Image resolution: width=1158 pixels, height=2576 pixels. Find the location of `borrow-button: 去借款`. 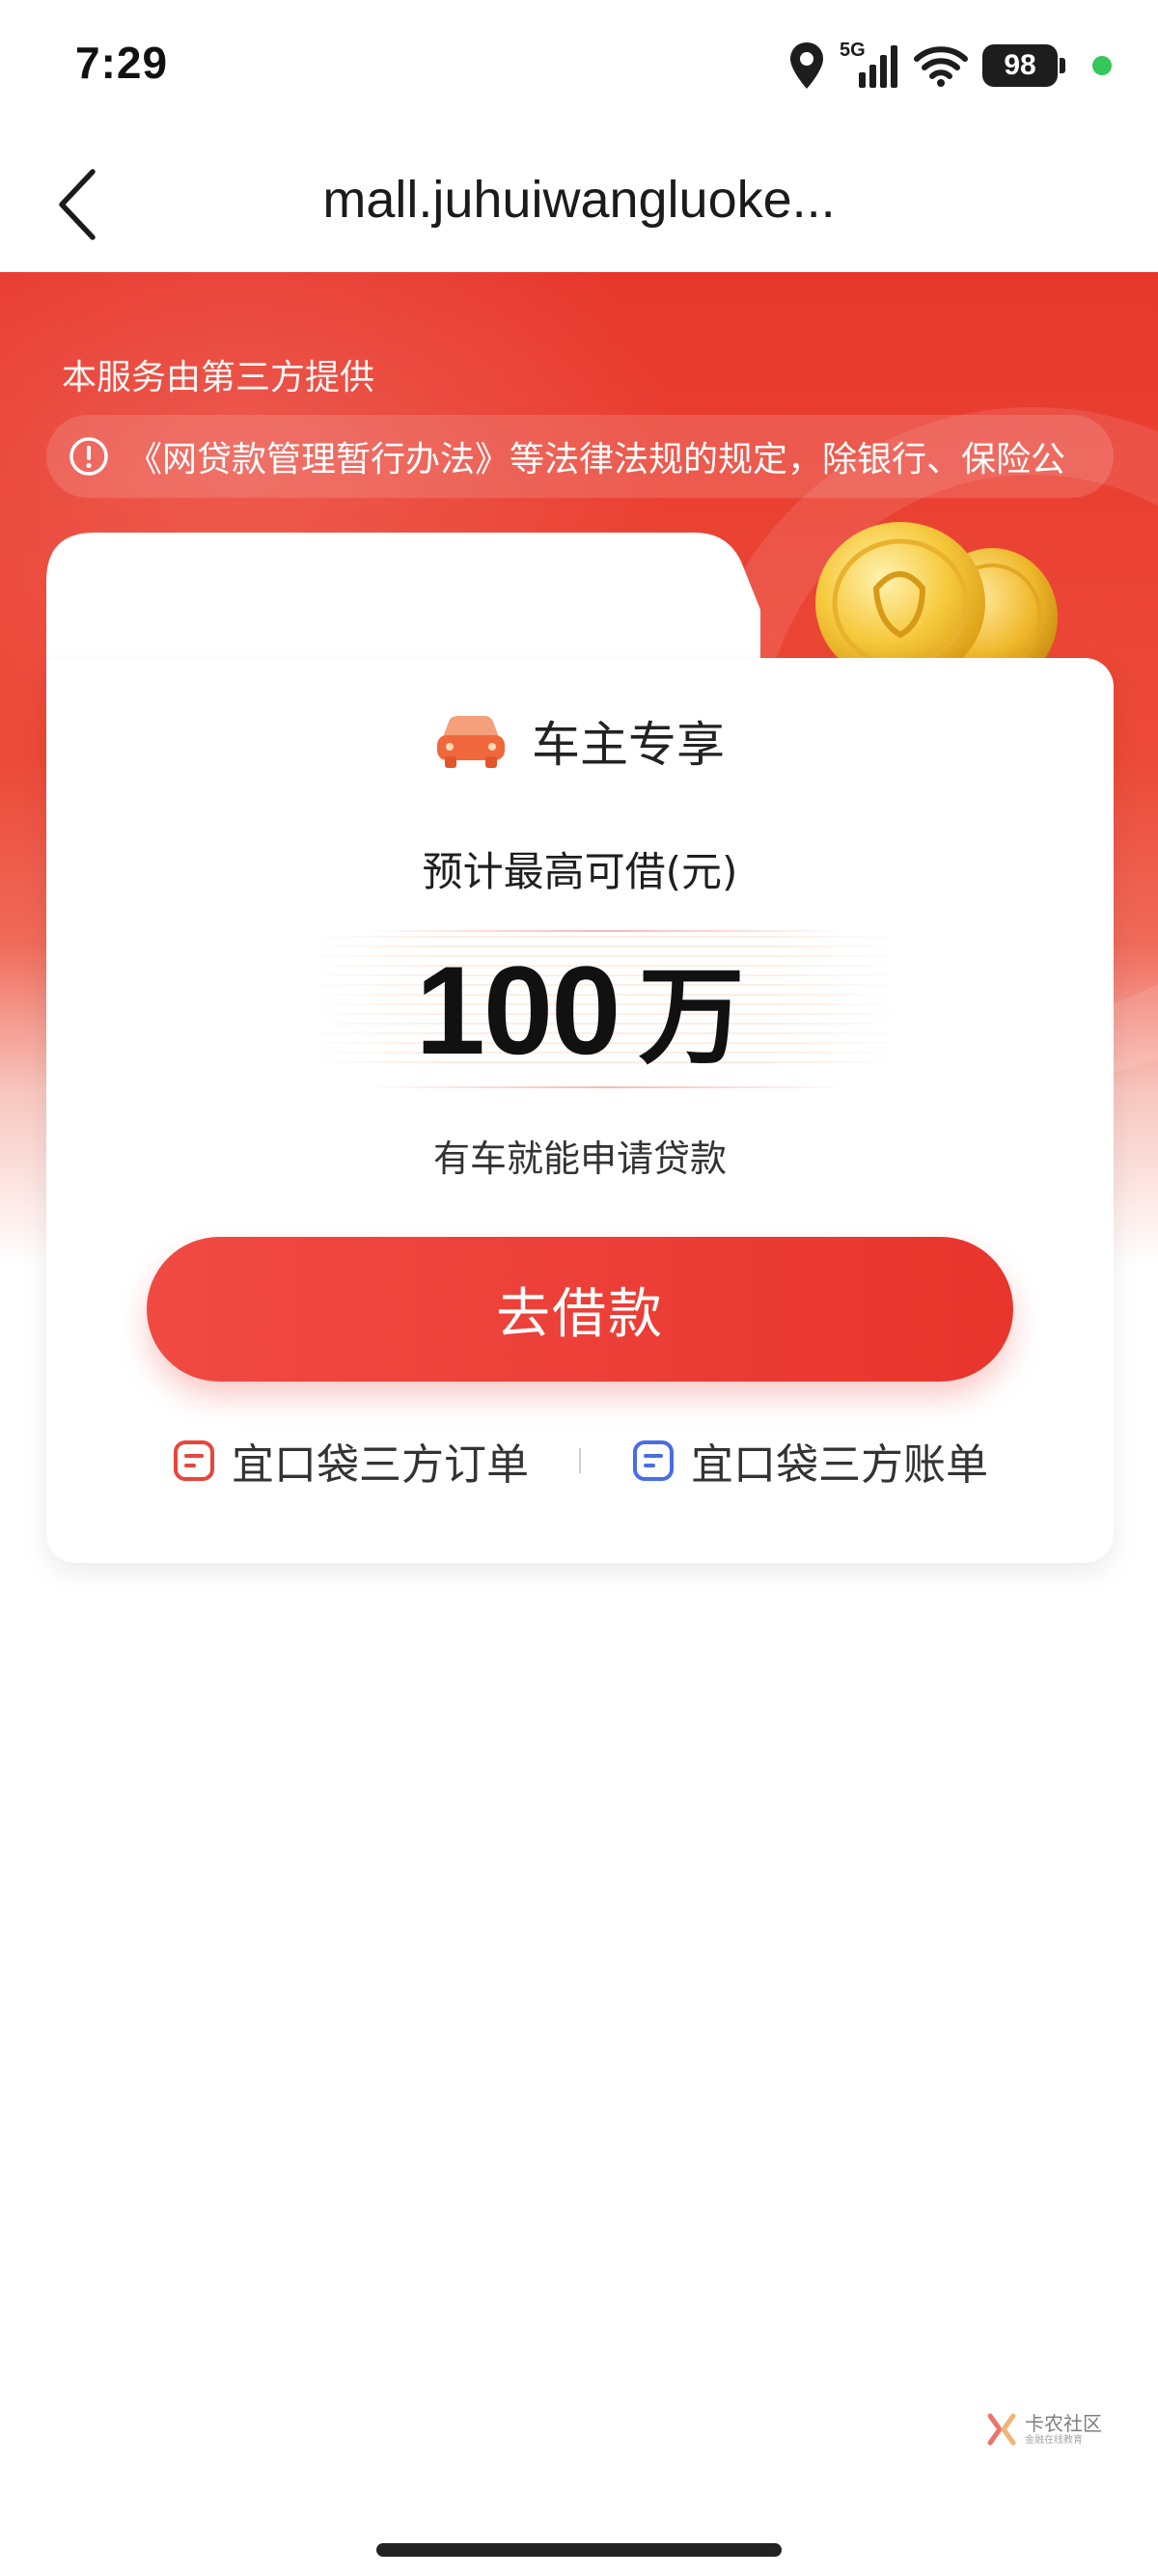

borrow-button: 去借款 is located at coordinates (580, 1309).